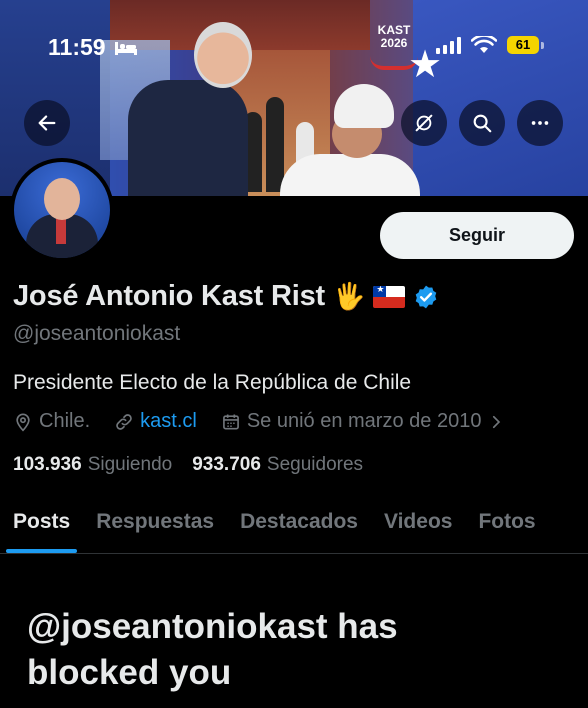  Describe the element at coordinates (212, 649) in the screenshot. I see `blocked-message: @joseantoniokast has blocked you` at that location.